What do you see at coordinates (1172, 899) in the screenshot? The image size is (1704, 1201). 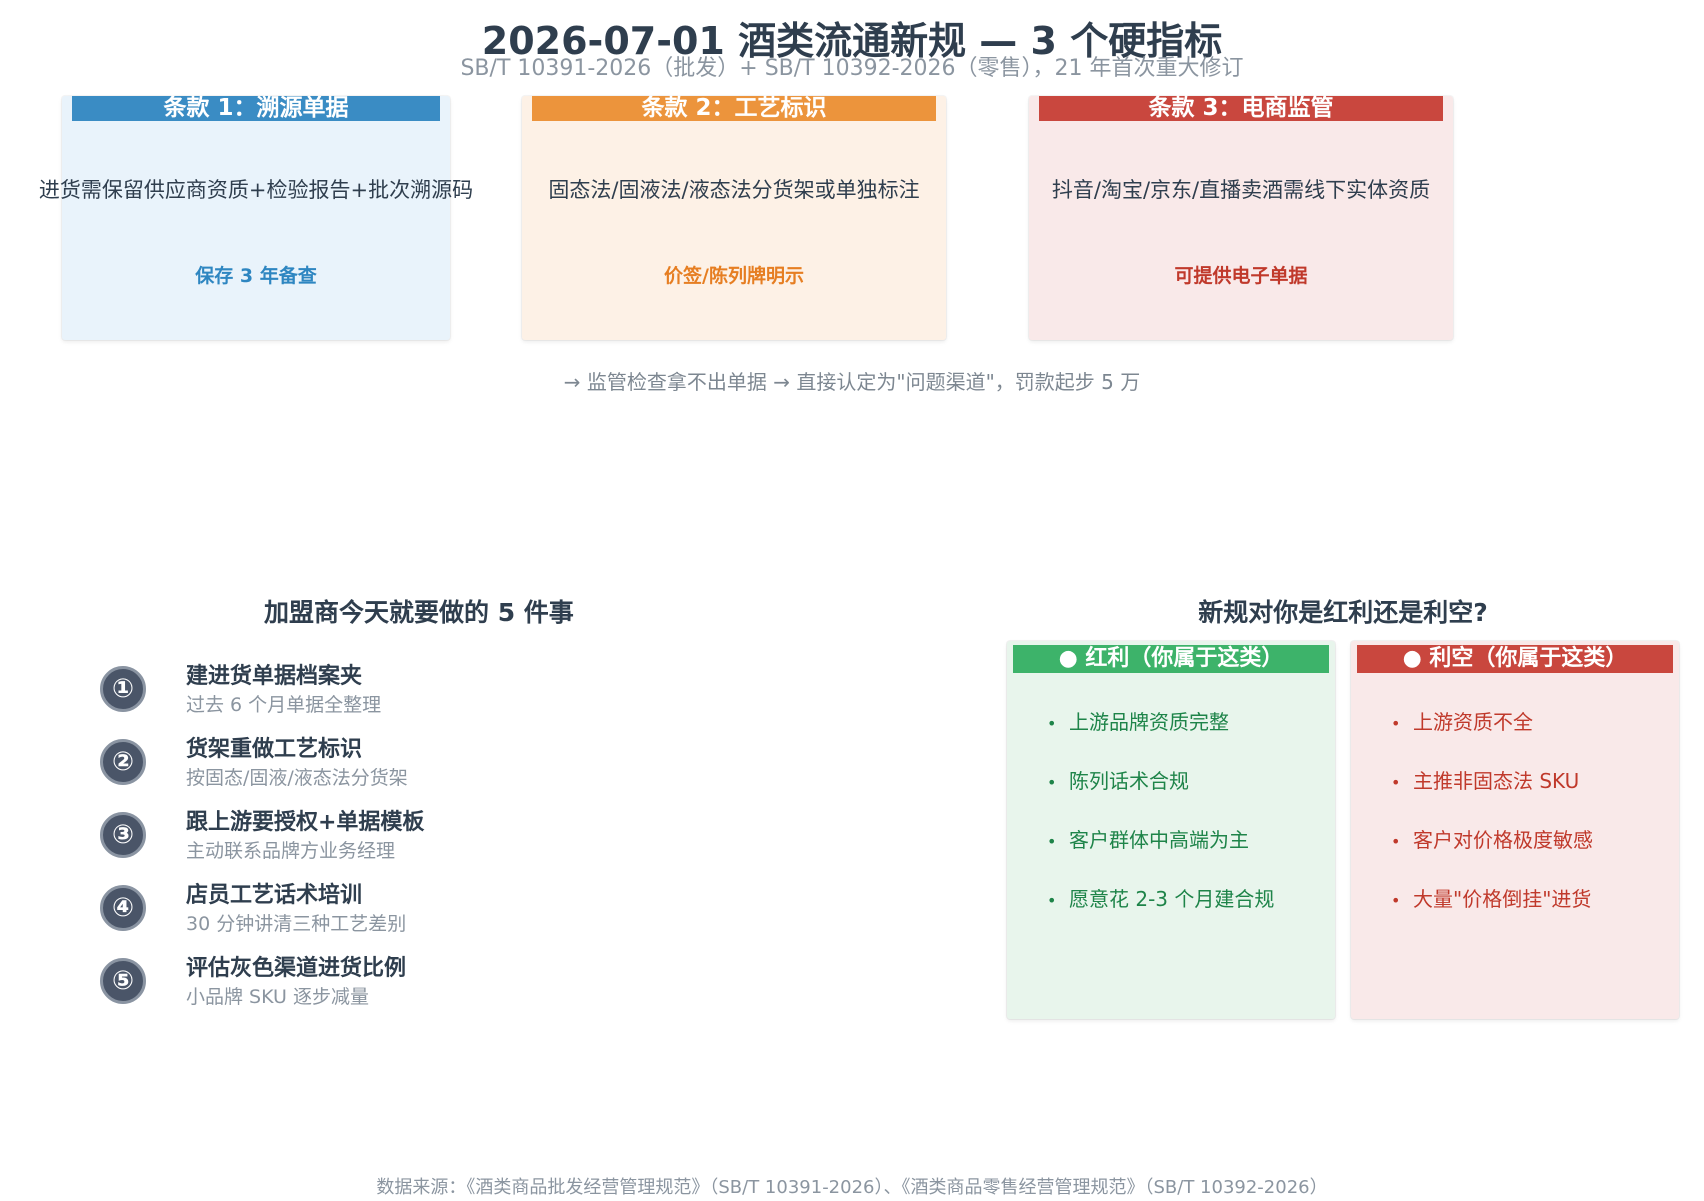 I see `list-item-text: 愿意花 2-3 个月建合规` at bounding box center [1172, 899].